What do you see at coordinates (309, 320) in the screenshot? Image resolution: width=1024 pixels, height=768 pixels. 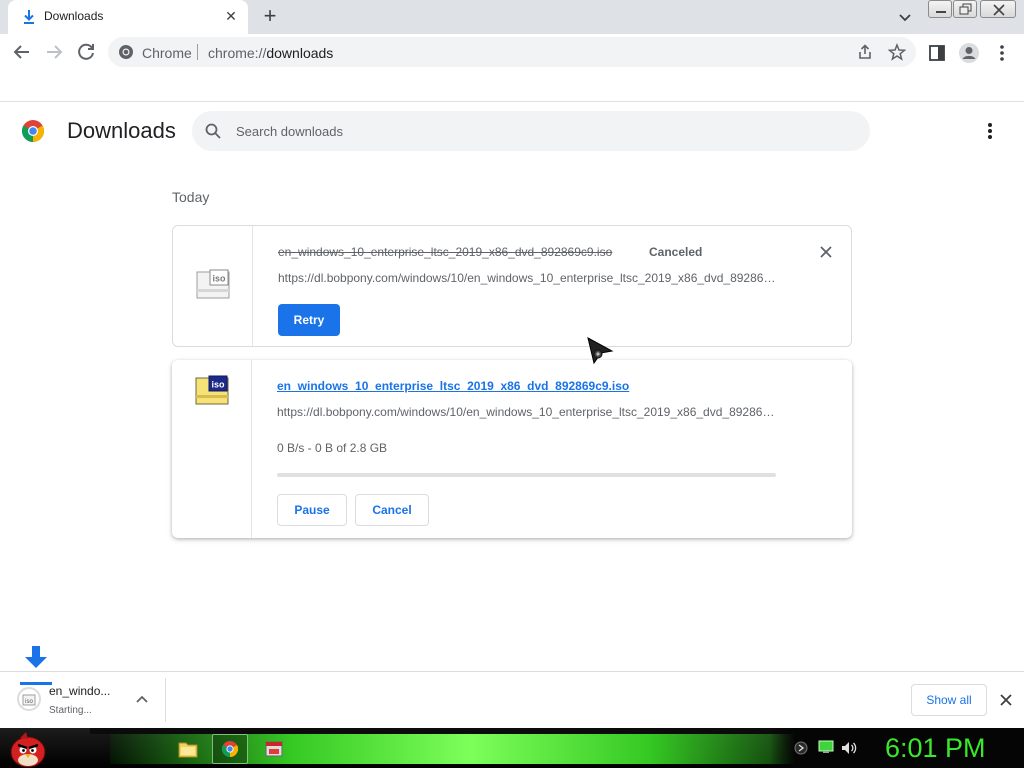 I see `retry-button: Retry` at bounding box center [309, 320].